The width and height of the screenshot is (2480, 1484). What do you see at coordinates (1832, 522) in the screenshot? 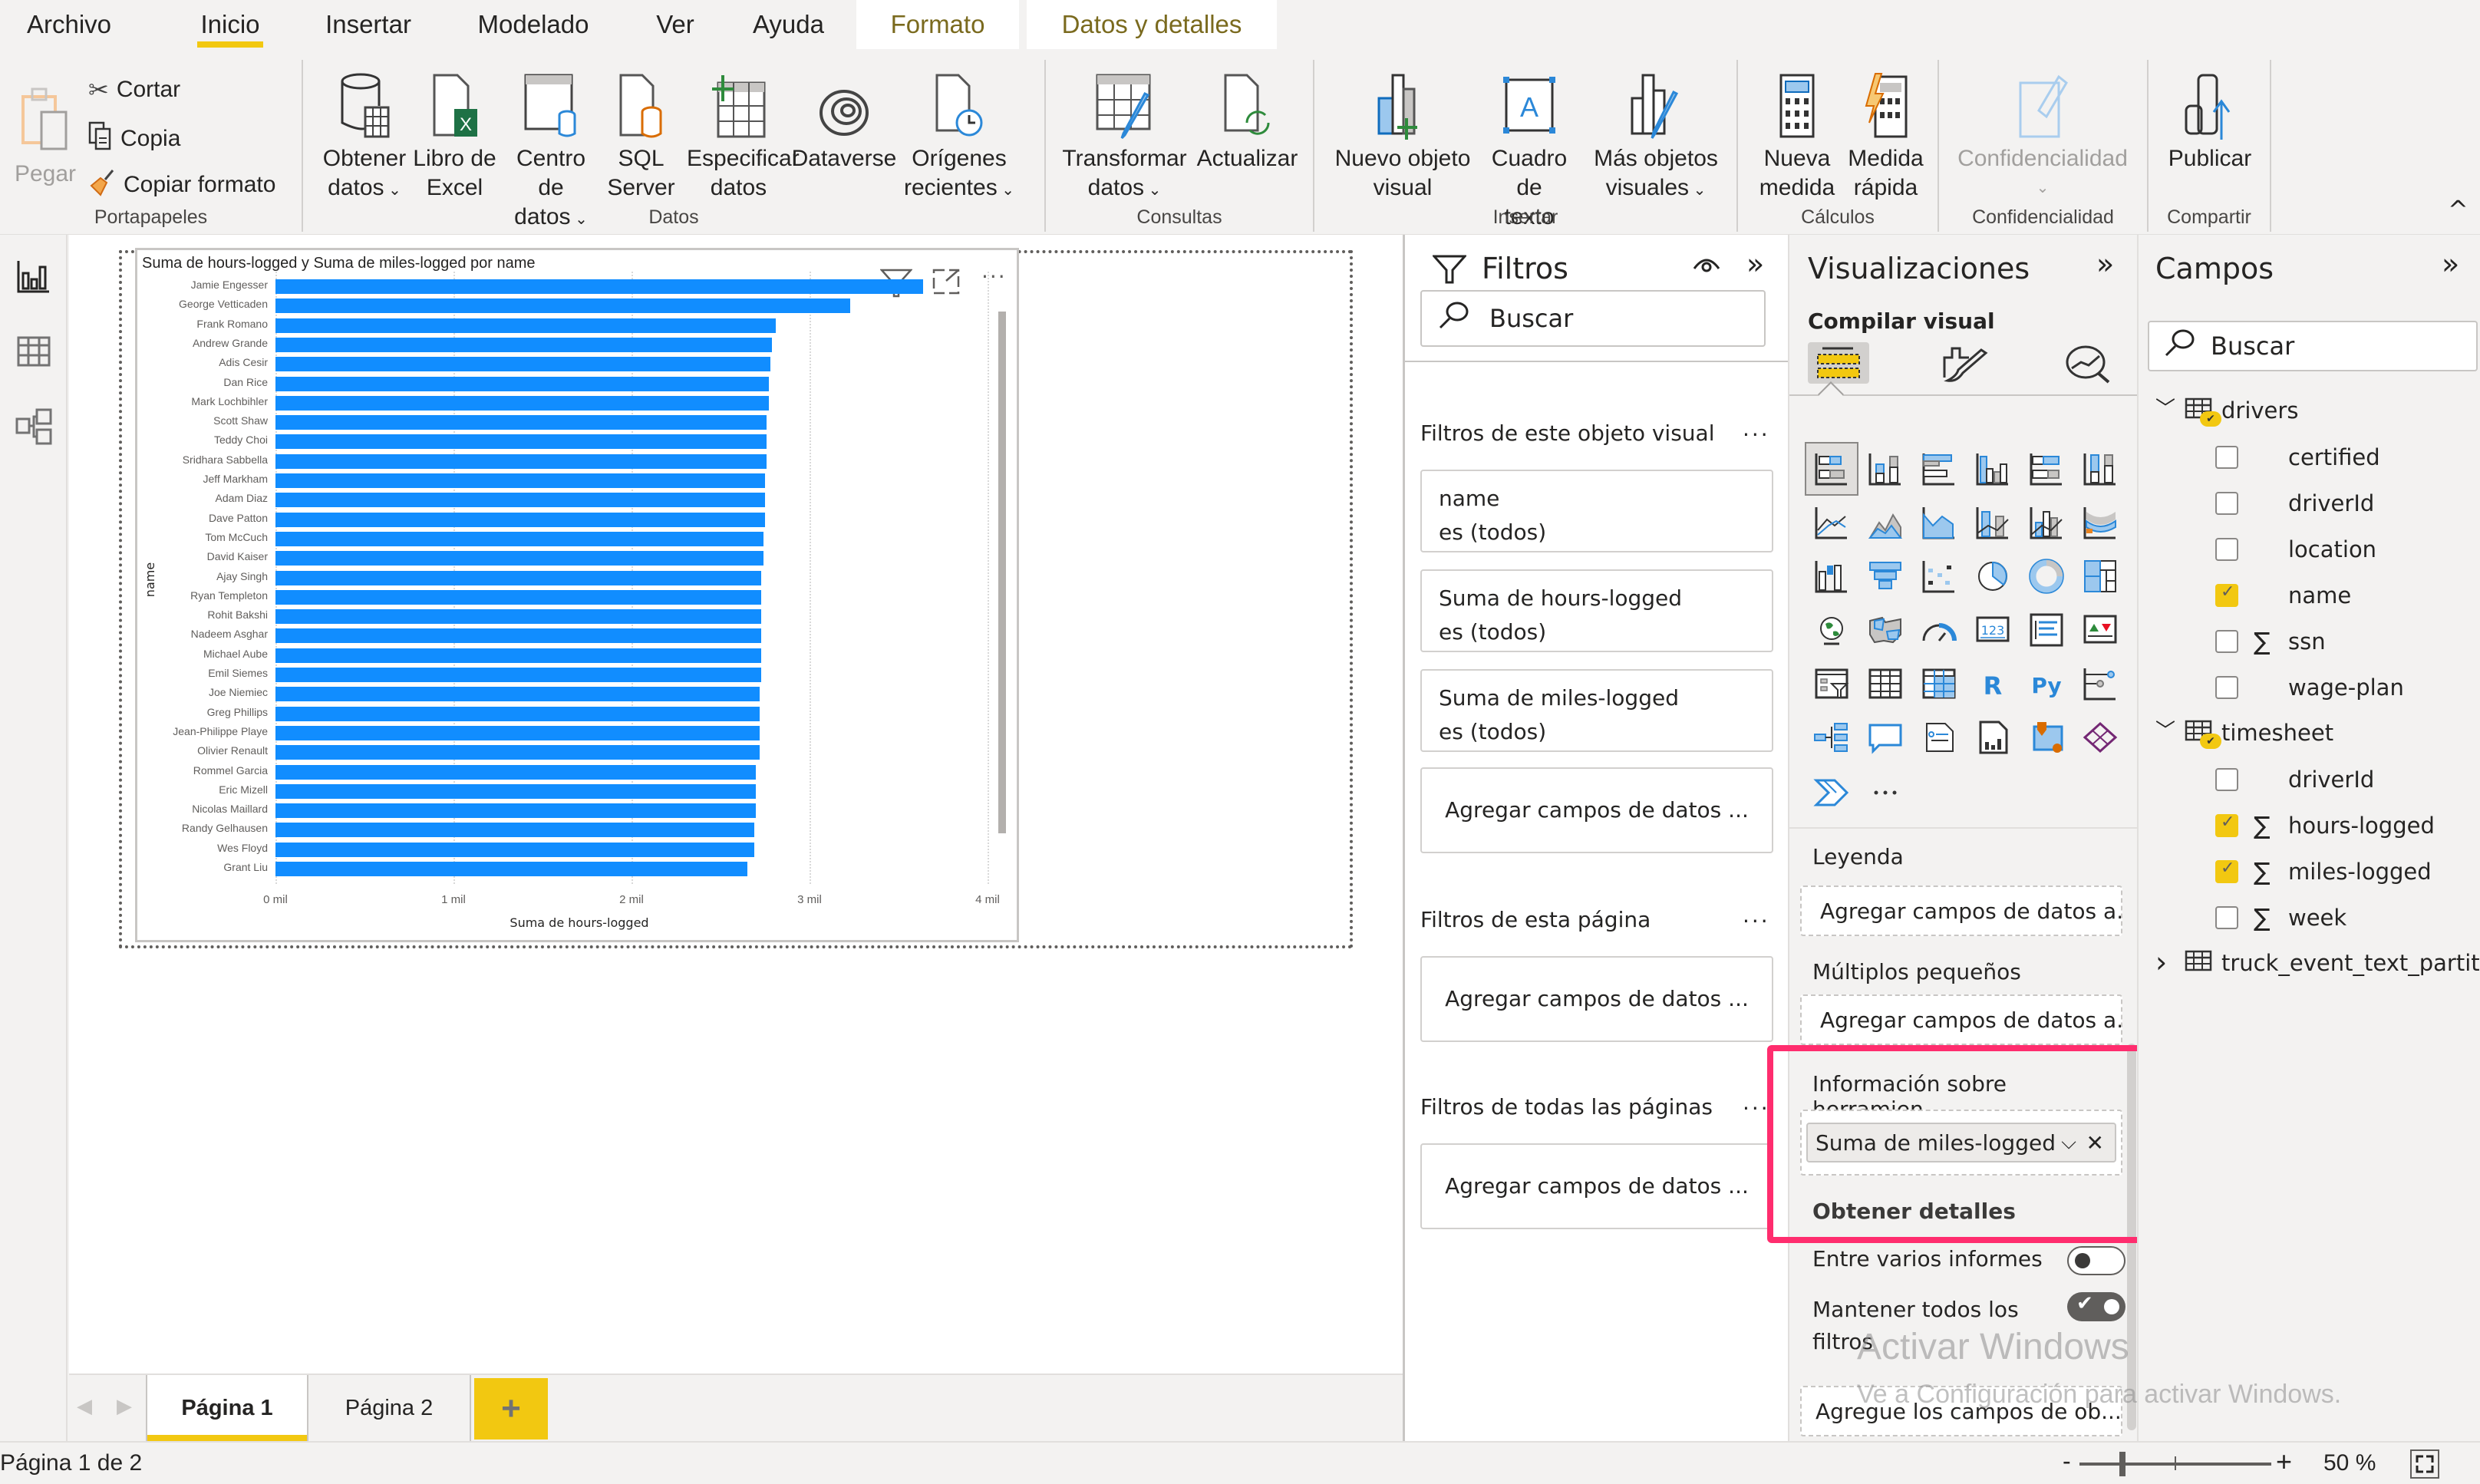
I see `line-chart-icon` at bounding box center [1832, 522].